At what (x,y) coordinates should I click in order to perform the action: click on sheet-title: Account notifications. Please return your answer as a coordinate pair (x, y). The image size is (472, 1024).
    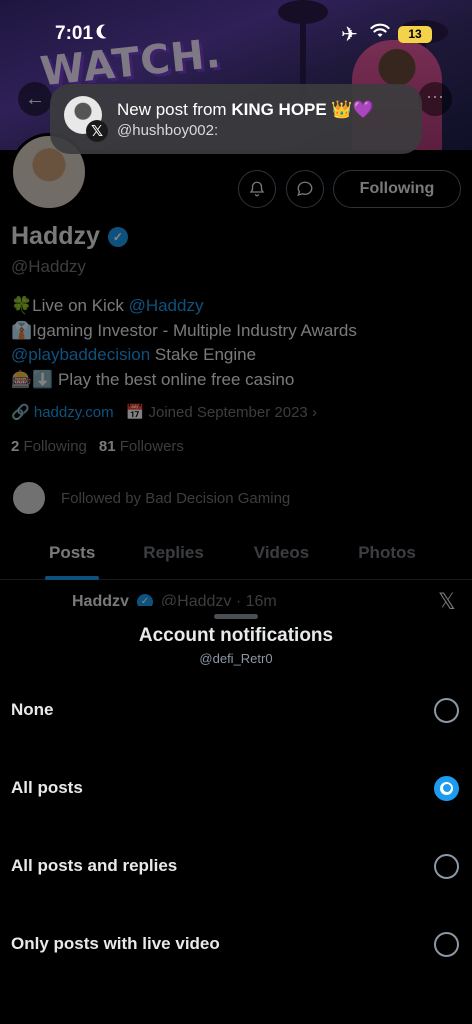
    Looking at the image, I should click on (236, 635).